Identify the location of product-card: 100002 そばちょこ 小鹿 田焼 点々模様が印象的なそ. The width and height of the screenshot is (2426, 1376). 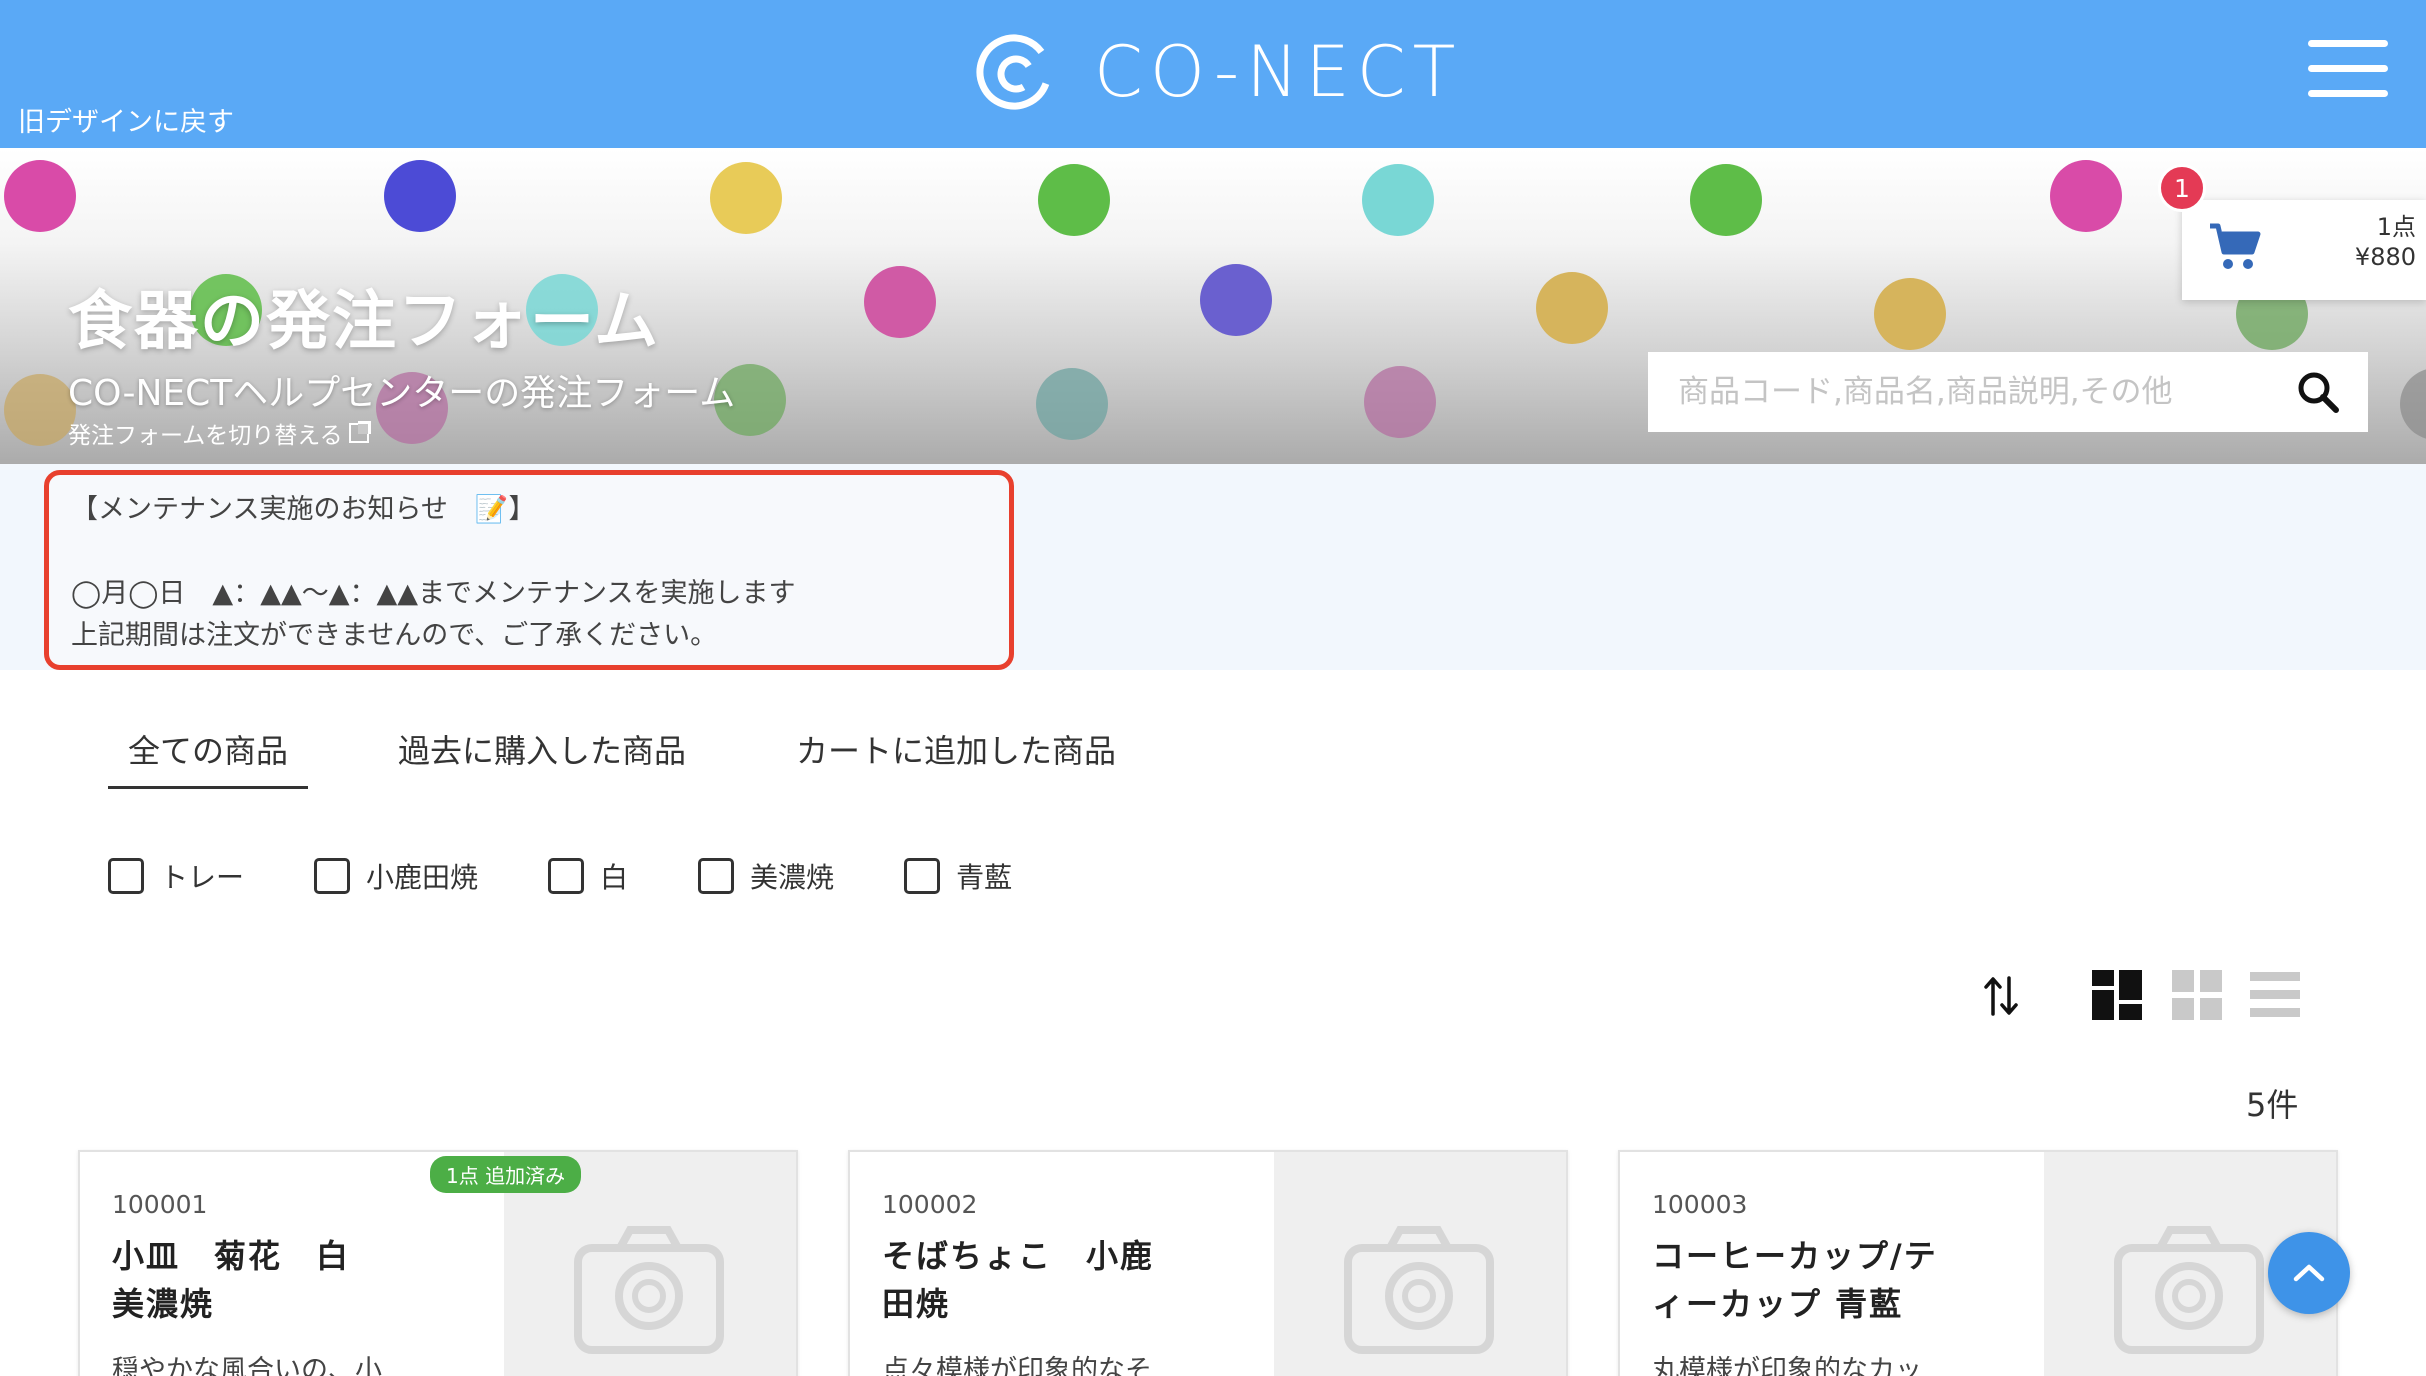
(1208, 1263).